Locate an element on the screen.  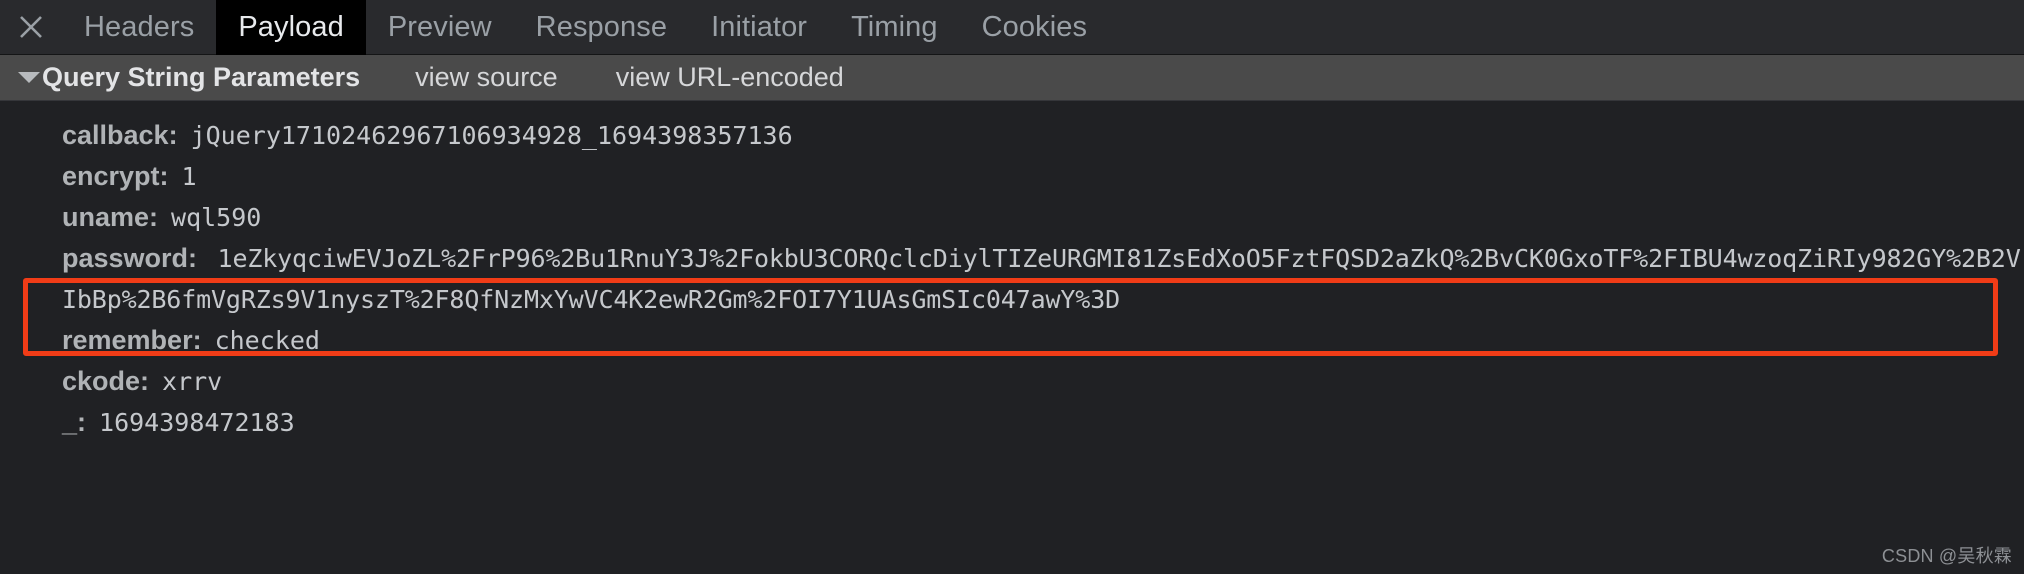
param-row-encrypt: encrypt: 1 is located at coordinates (1012, 176).